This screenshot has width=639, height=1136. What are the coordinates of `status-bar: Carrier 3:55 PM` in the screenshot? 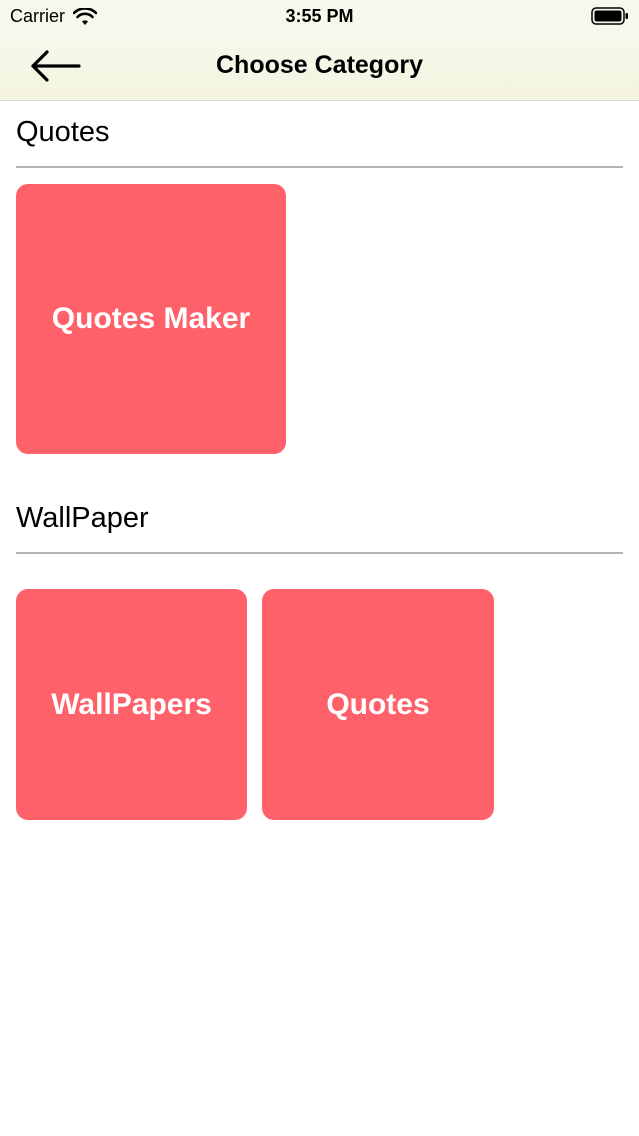 It's located at (319, 17).